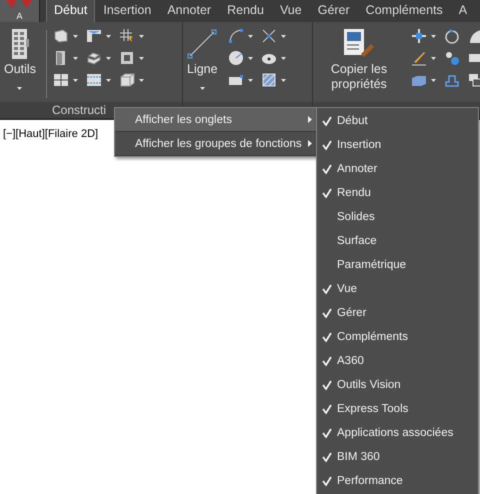  Describe the element at coordinates (452, 36) in the screenshot. I see `rotate-icon` at that location.